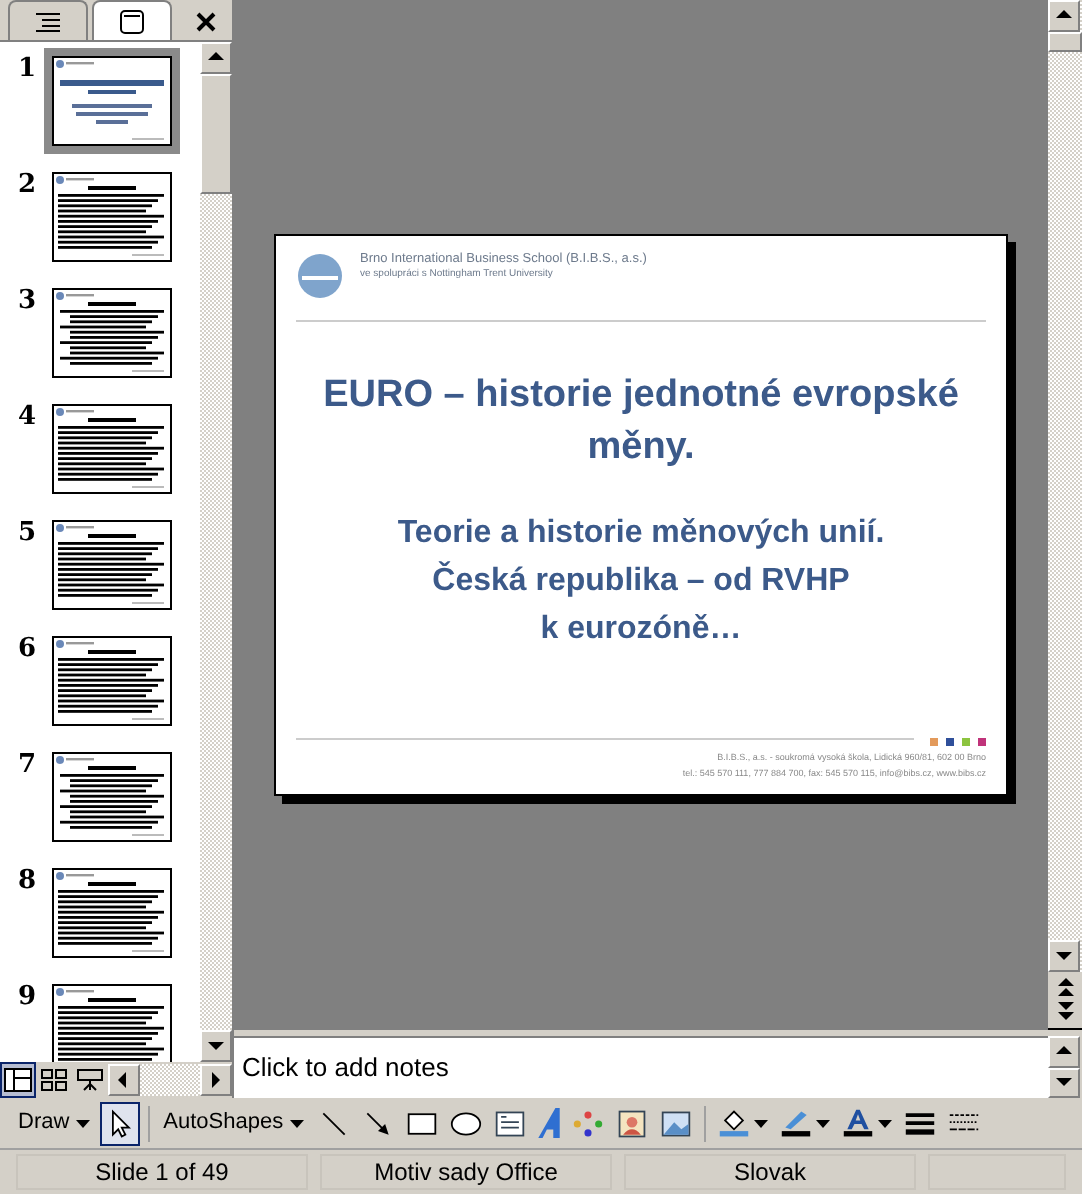 The height and width of the screenshot is (1194, 1082). I want to click on arrow-icon, so click(377, 1123).